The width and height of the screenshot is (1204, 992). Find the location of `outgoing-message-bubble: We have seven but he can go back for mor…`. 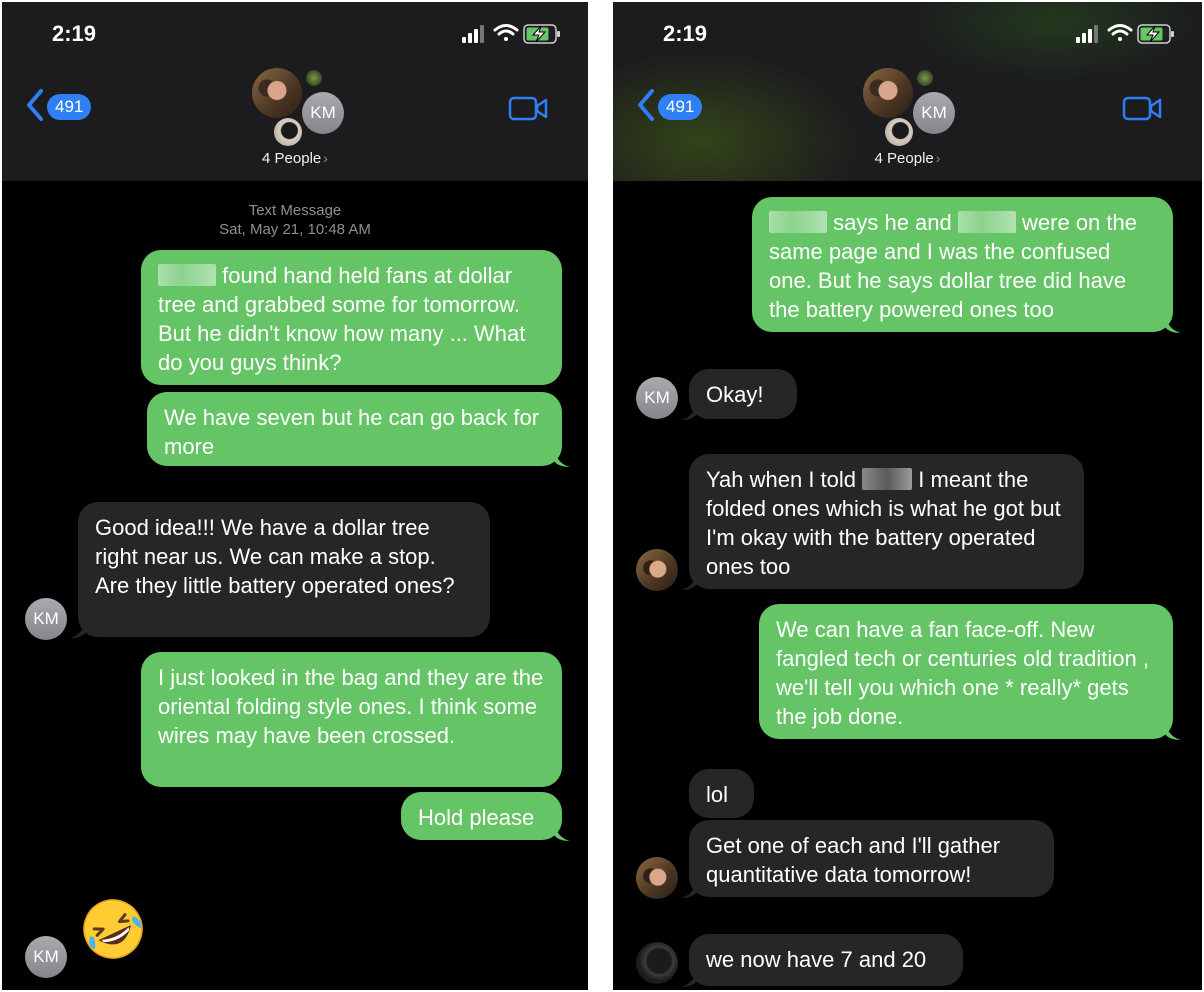

outgoing-message-bubble: We have seven but he can go back for mor… is located at coordinates (358, 429).